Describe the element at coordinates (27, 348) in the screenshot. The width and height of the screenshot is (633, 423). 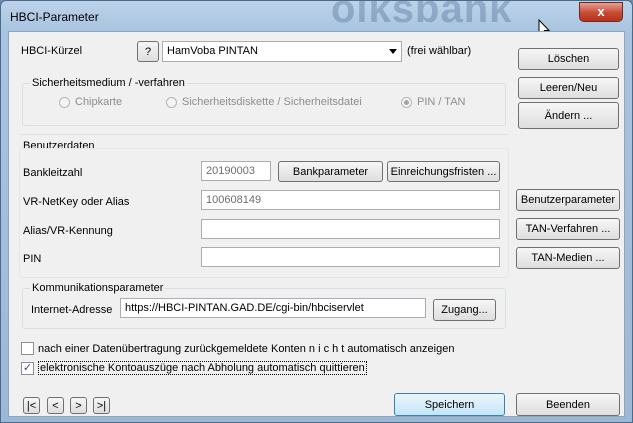
I see `checkbox-box` at that location.